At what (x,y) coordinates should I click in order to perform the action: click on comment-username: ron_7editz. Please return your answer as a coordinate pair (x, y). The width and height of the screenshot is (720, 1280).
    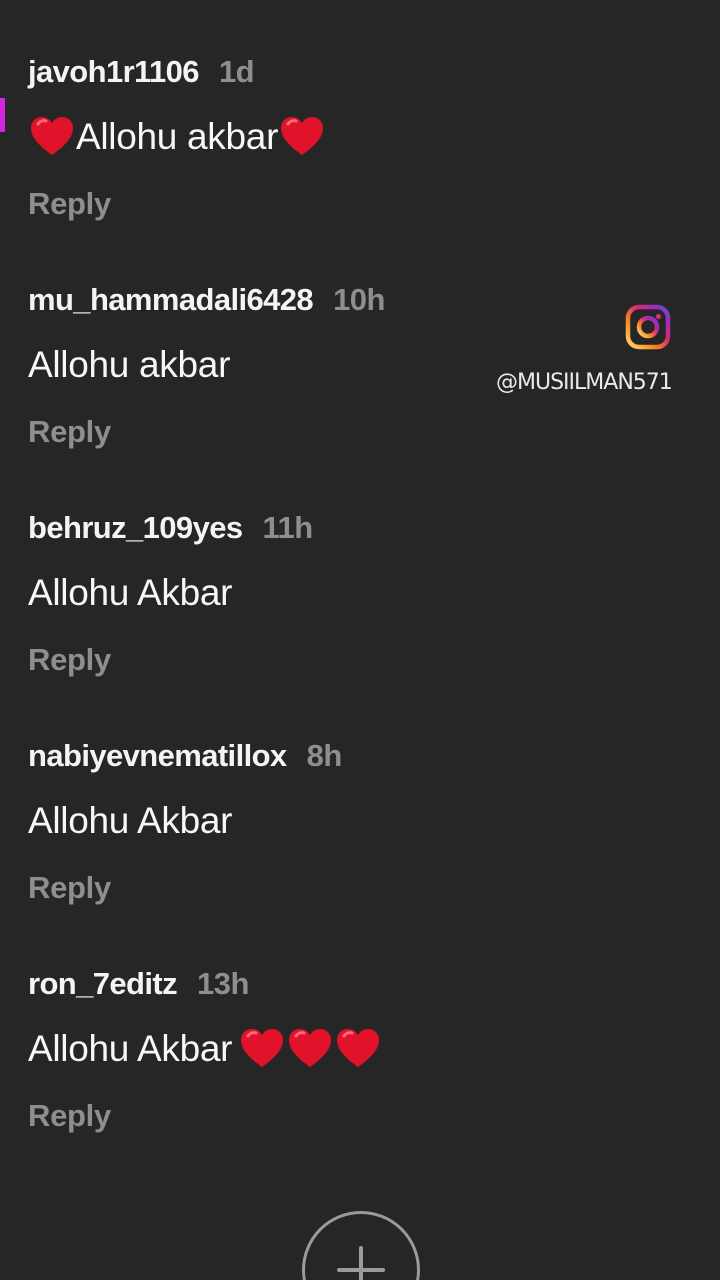
    Looking at the image, I should click on (103, 984).